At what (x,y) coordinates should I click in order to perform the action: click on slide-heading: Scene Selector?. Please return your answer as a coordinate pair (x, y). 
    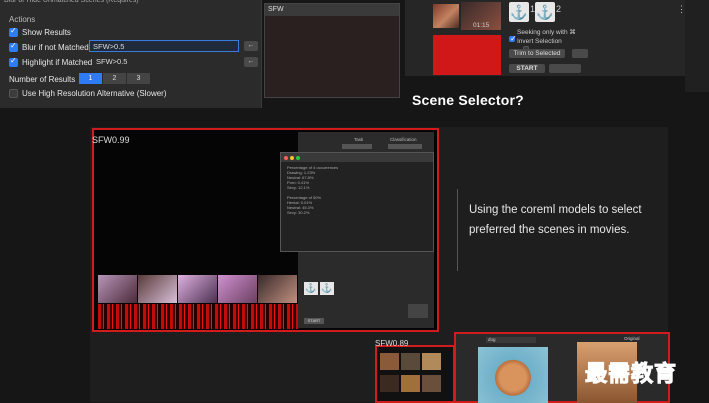
    Looking at the image, I should click on (468, 100).